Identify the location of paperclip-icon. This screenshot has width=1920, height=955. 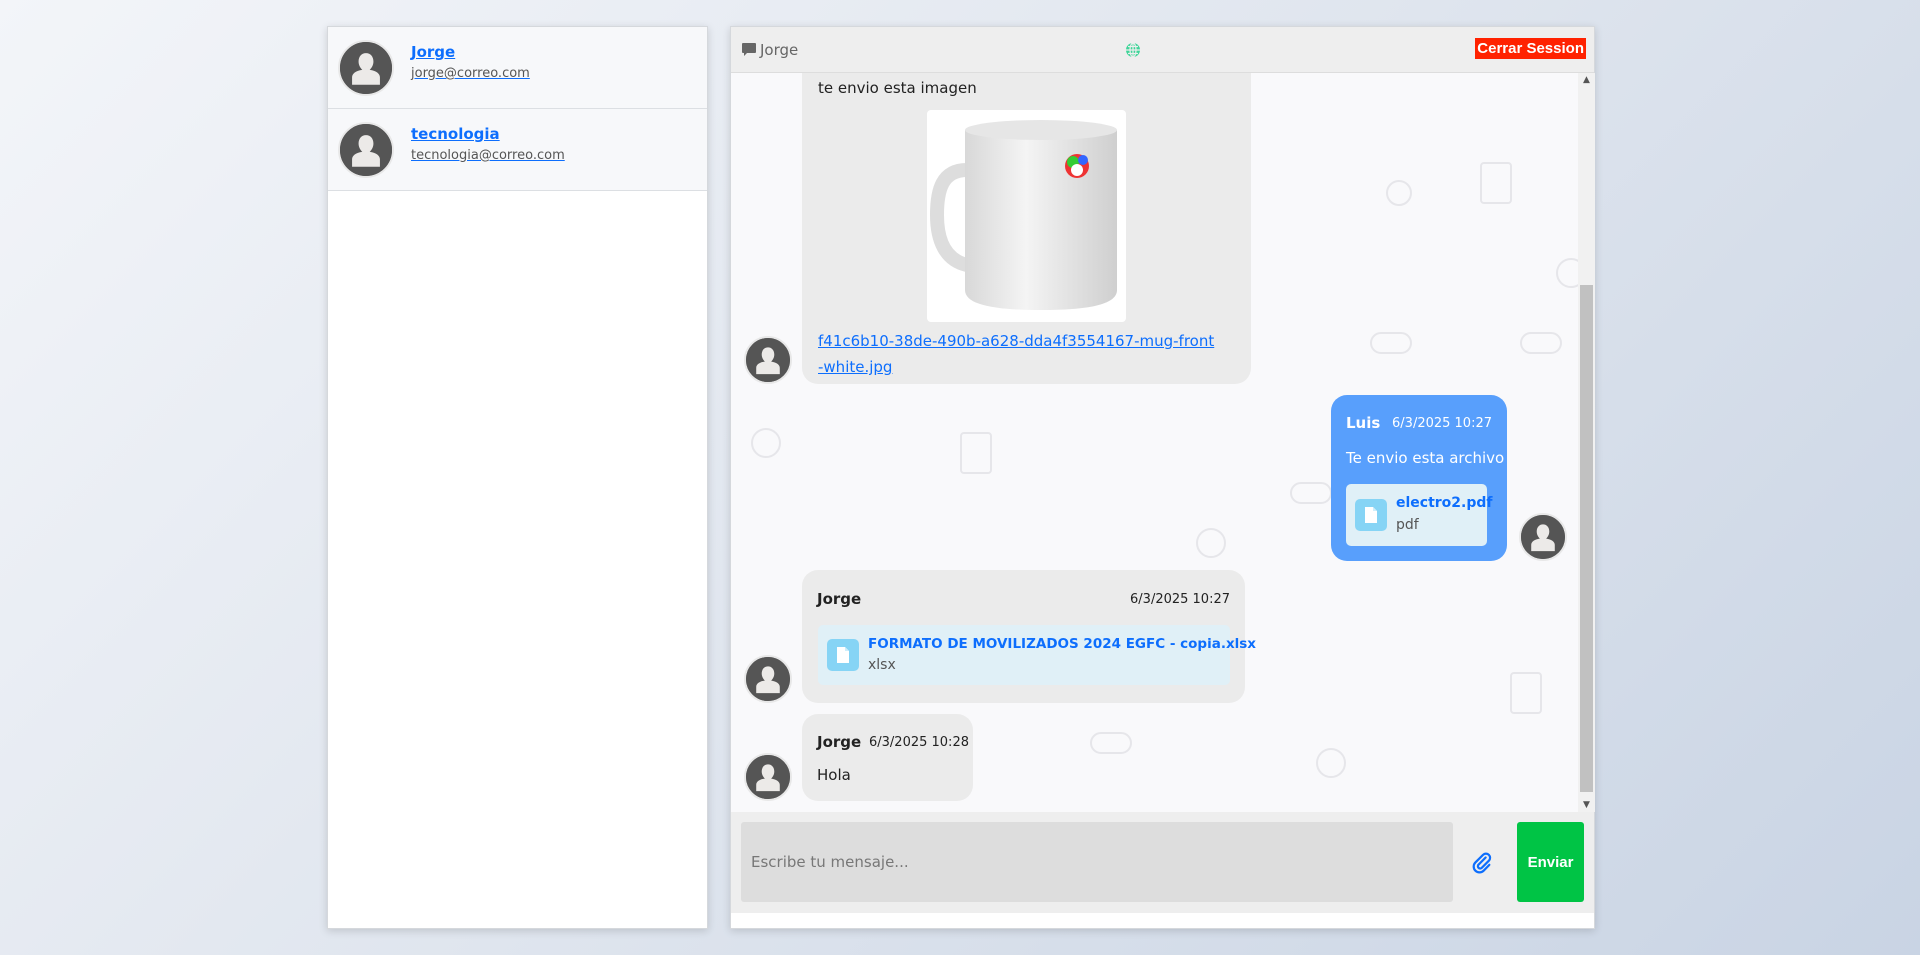
(1482, 863).